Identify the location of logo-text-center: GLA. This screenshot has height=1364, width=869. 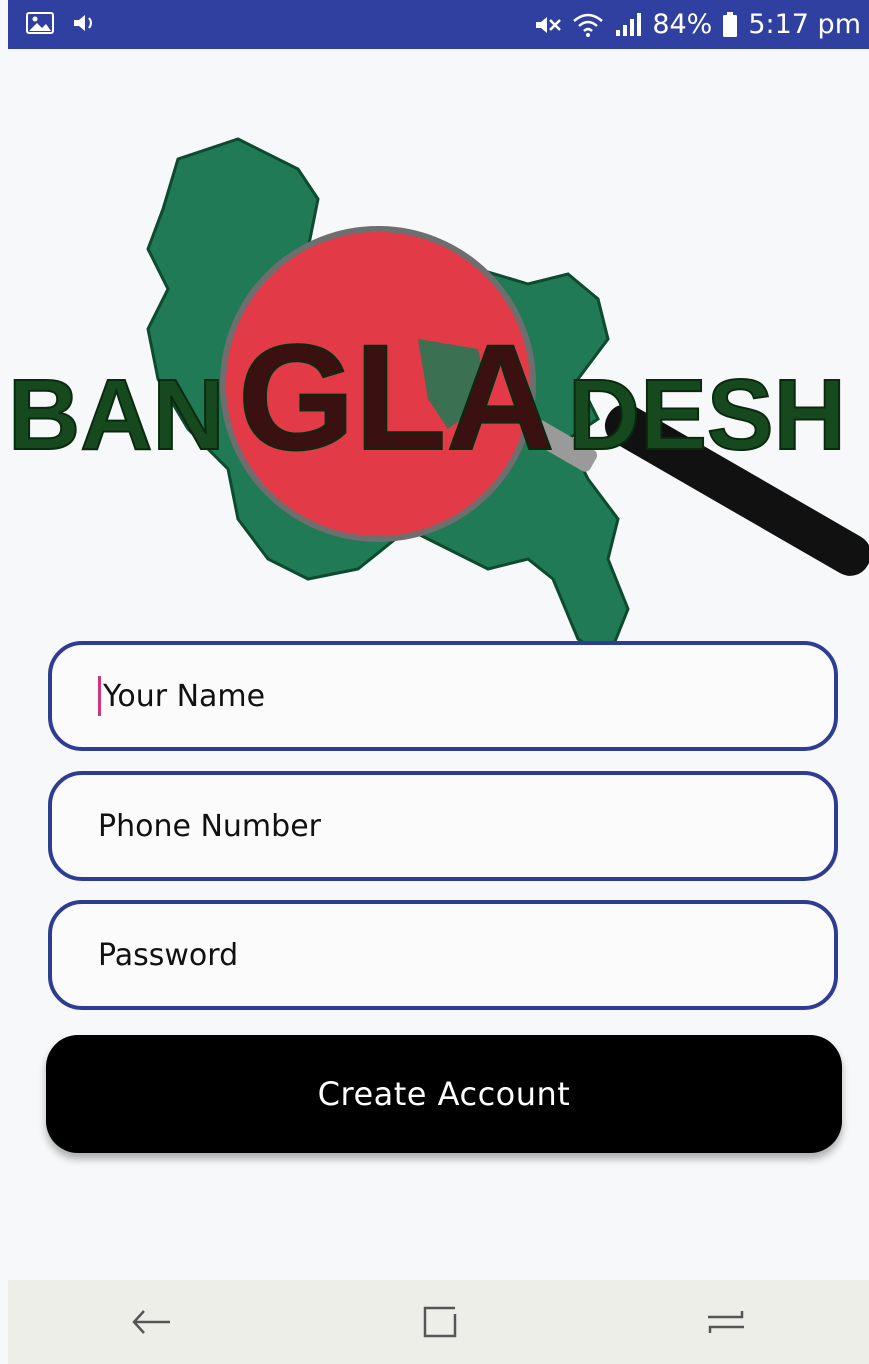
(396, 397).